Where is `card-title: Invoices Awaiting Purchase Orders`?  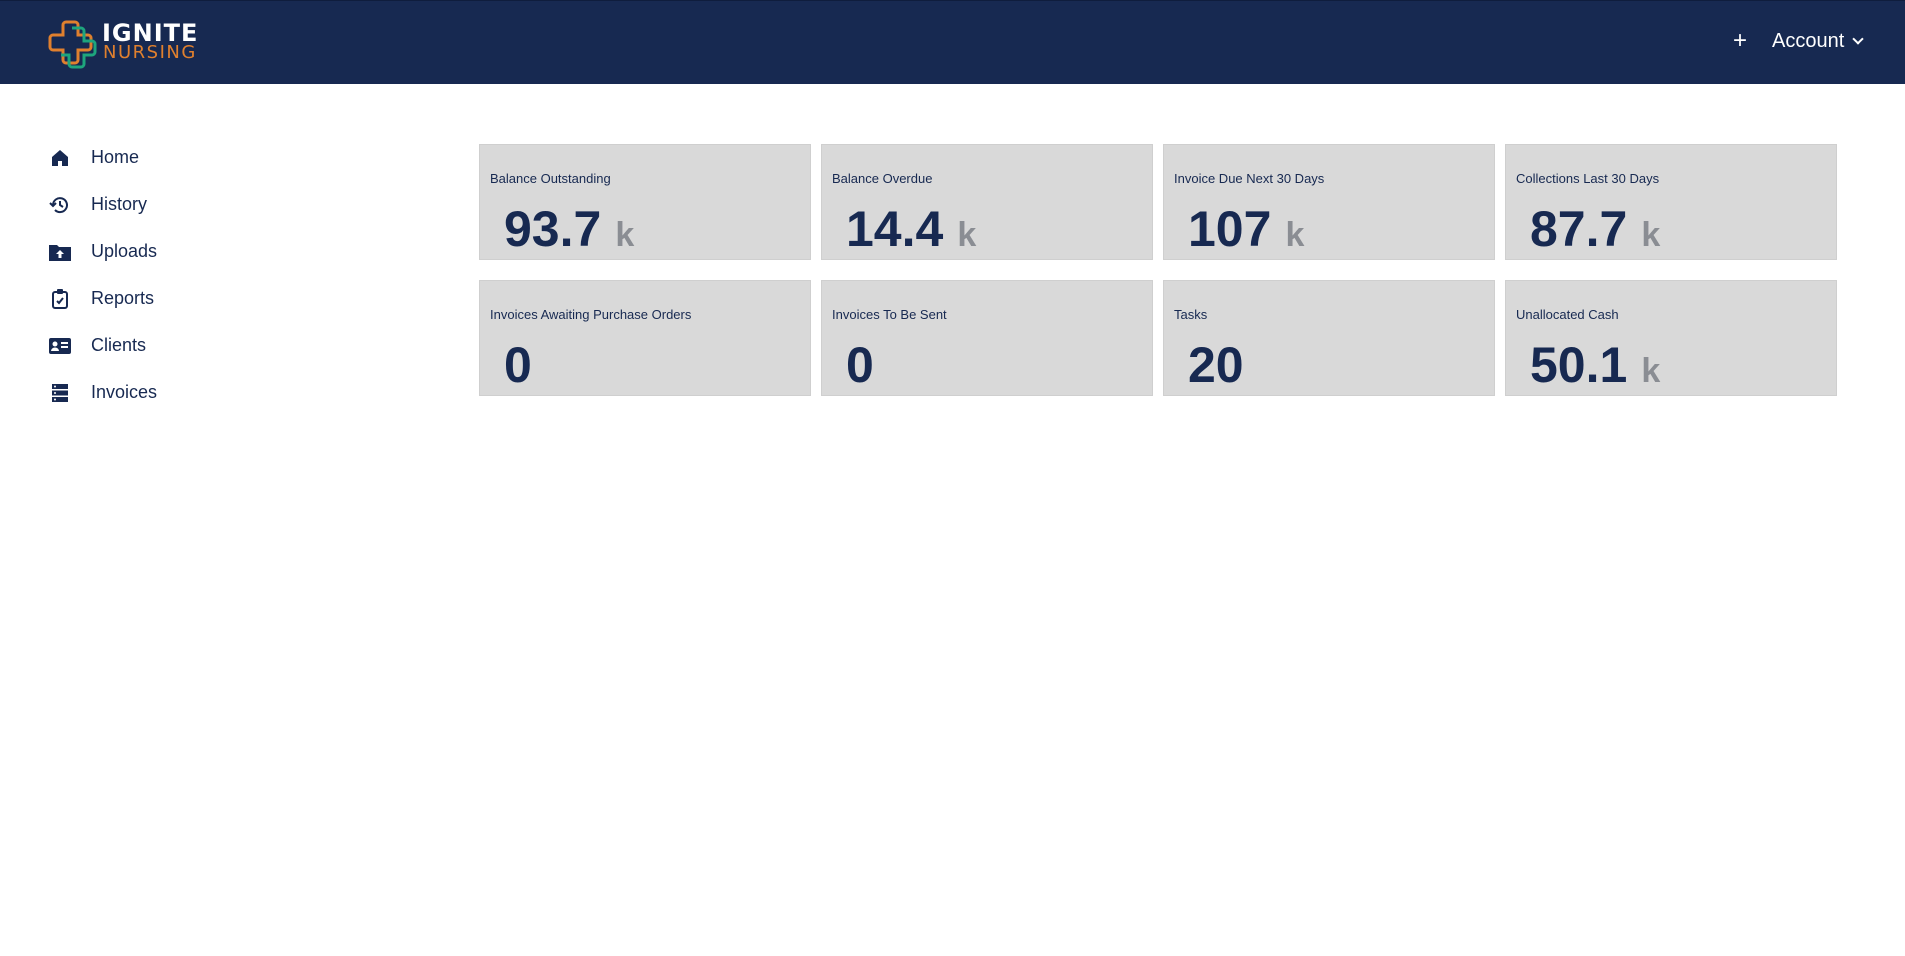
card-title: Invoices Awaiting Purchase Orders is located at coordinates (591, 314).